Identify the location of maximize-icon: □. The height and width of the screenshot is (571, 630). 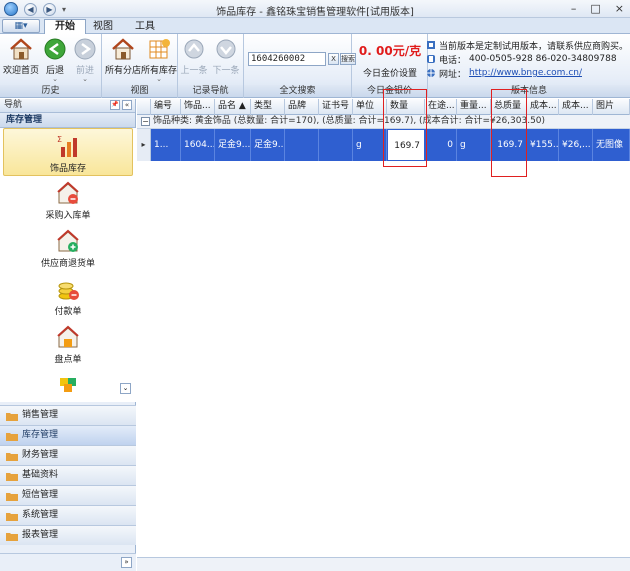
(595, 8).